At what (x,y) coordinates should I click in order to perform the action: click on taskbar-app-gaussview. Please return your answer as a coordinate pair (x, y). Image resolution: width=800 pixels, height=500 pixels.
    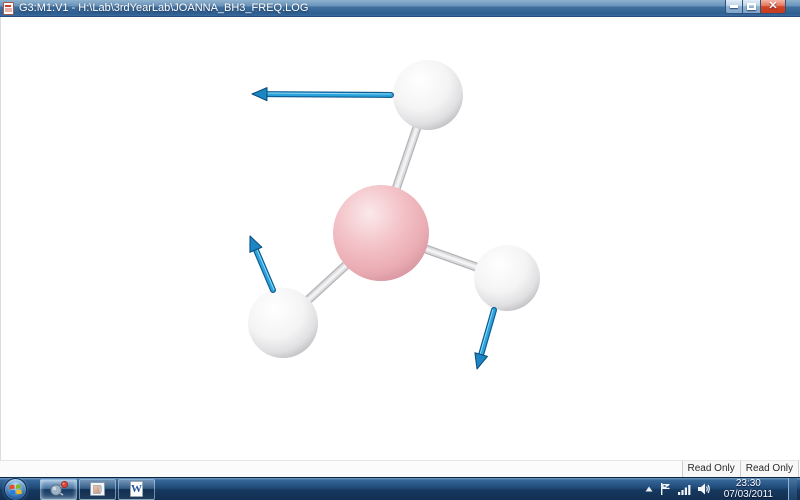
    Looking at the image, I should click on (58, 489).